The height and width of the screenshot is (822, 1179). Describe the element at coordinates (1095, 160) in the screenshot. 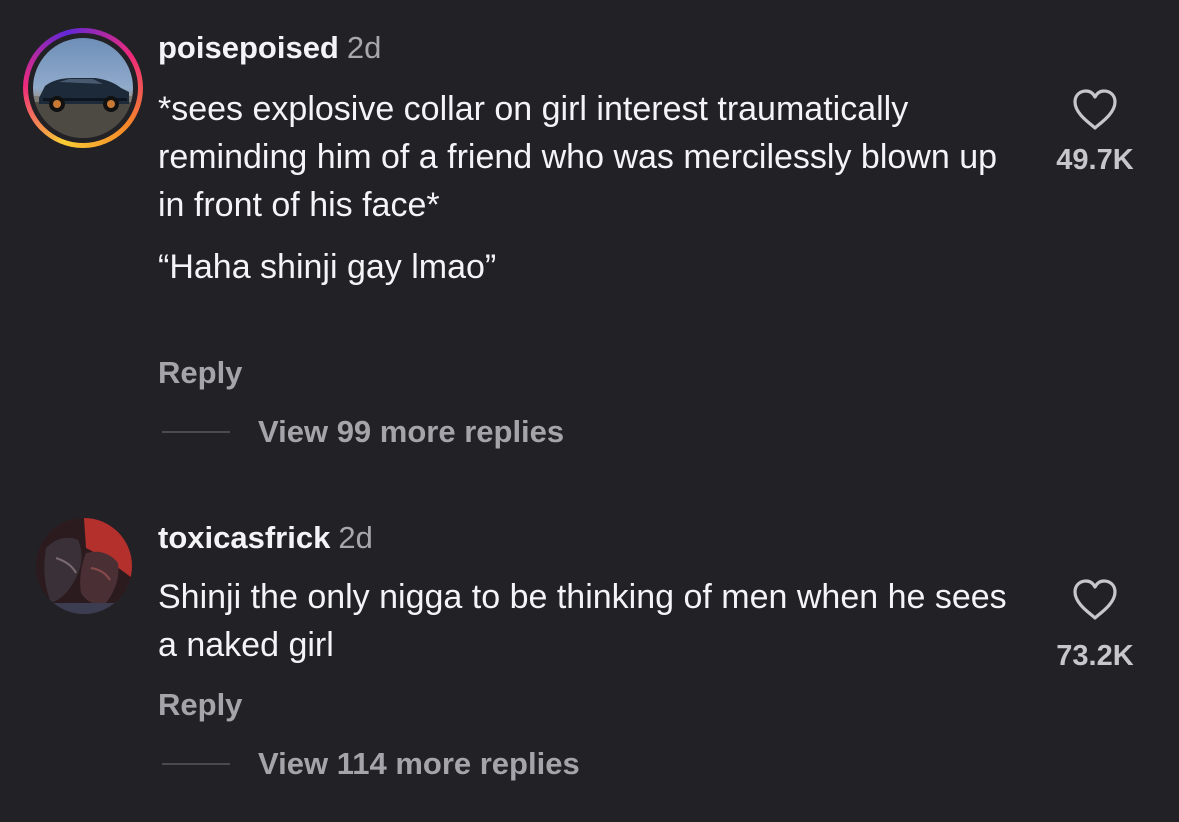

I see `like-count: 49.7K` at that location.